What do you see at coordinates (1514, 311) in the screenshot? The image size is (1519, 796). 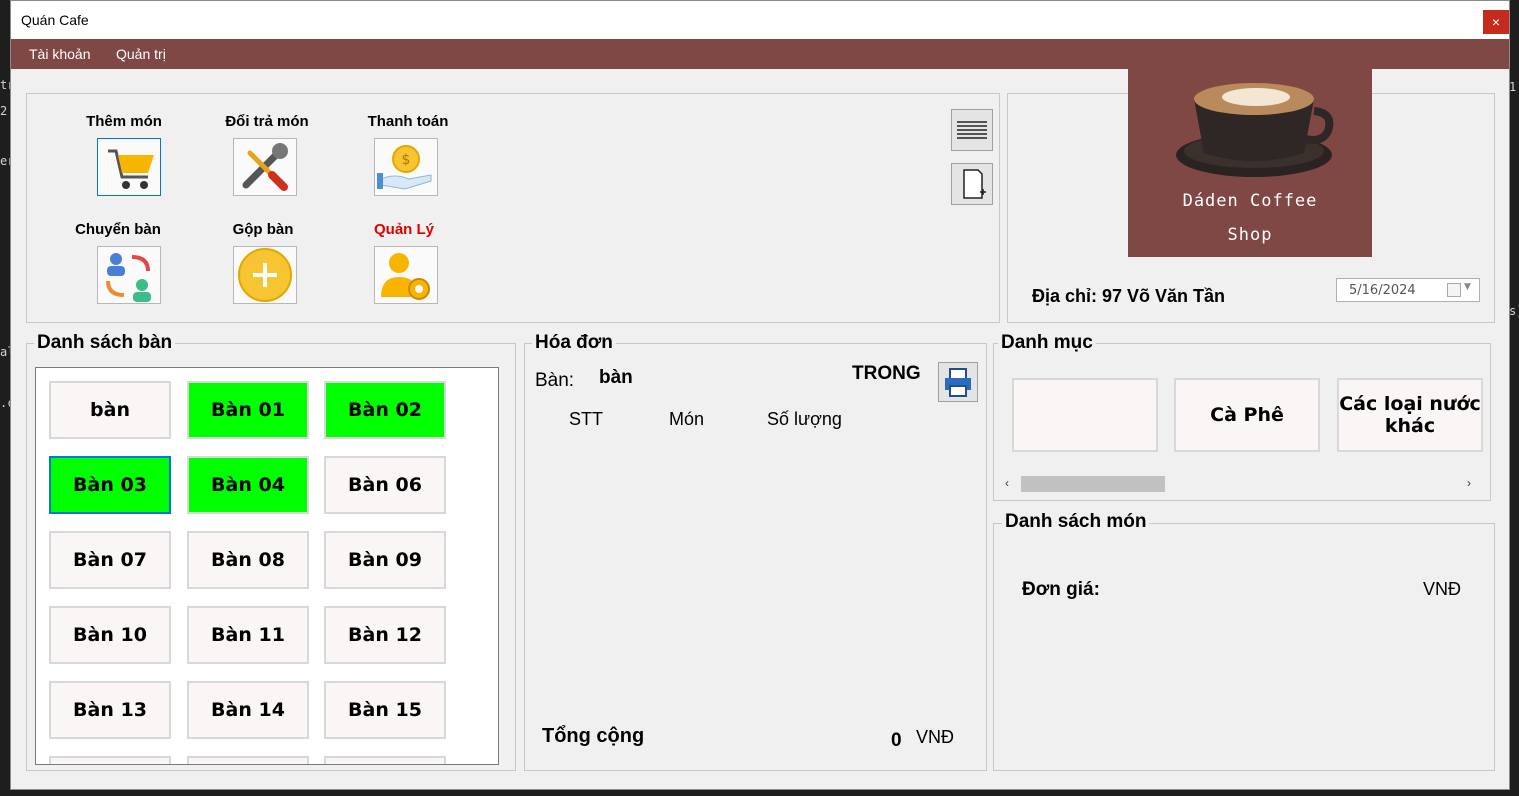 I see `background-fragment: s)` at bounding box center [1514, 311].